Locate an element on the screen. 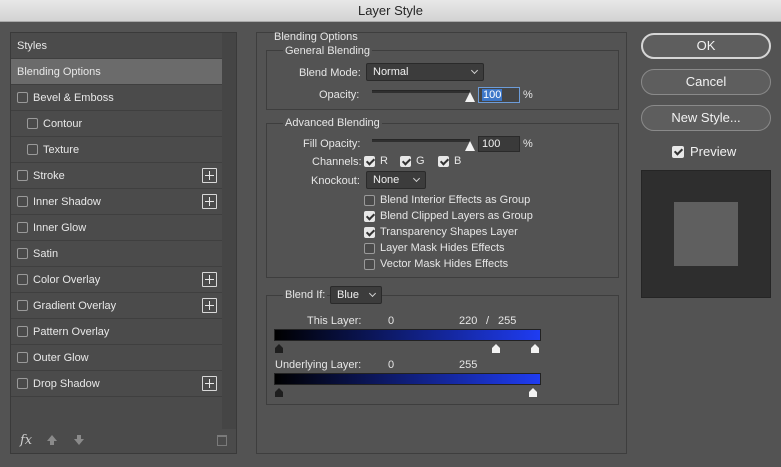  blend-interior-effects-check is located at coordinates (369, 200).